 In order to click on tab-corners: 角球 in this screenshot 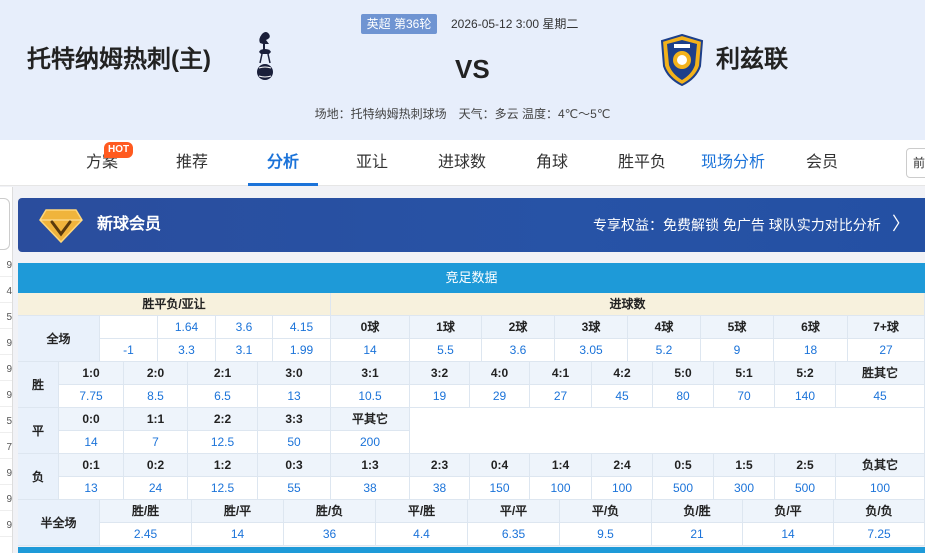, I will do `click(552, 163)`.